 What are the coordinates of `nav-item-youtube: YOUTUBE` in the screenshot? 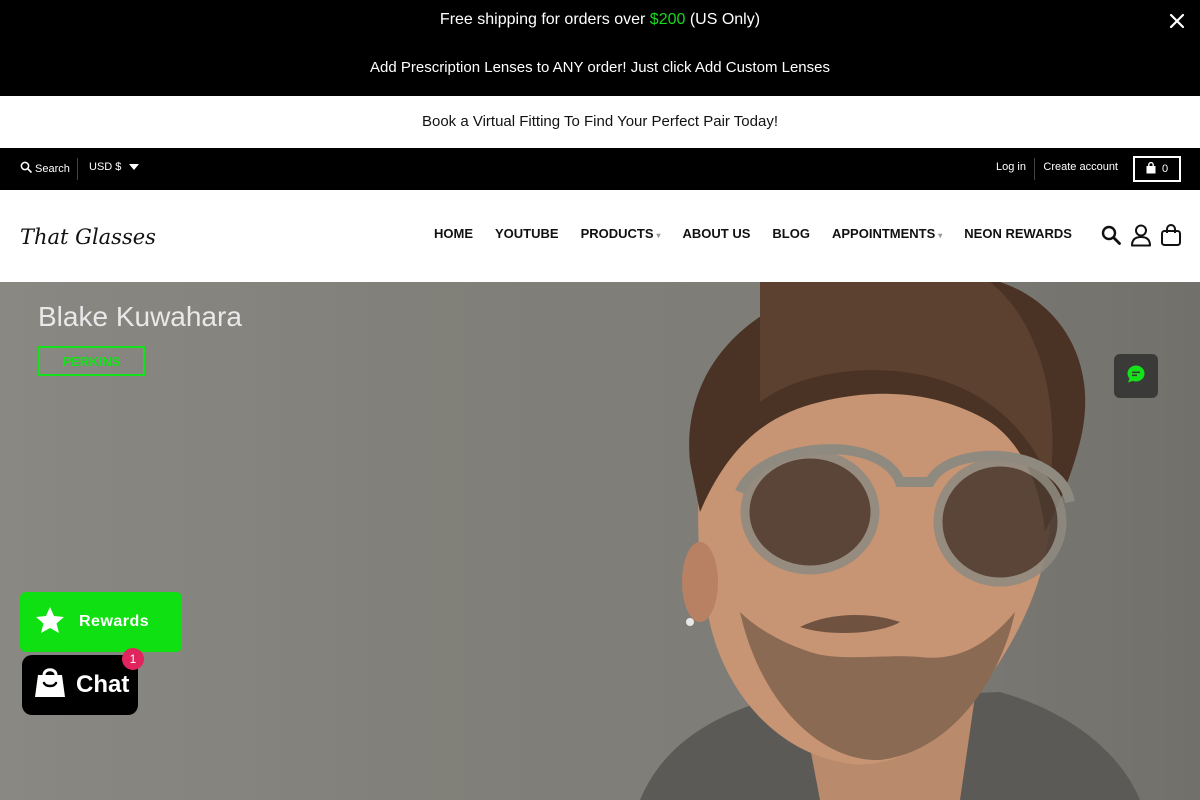 It's located at (527, 233).